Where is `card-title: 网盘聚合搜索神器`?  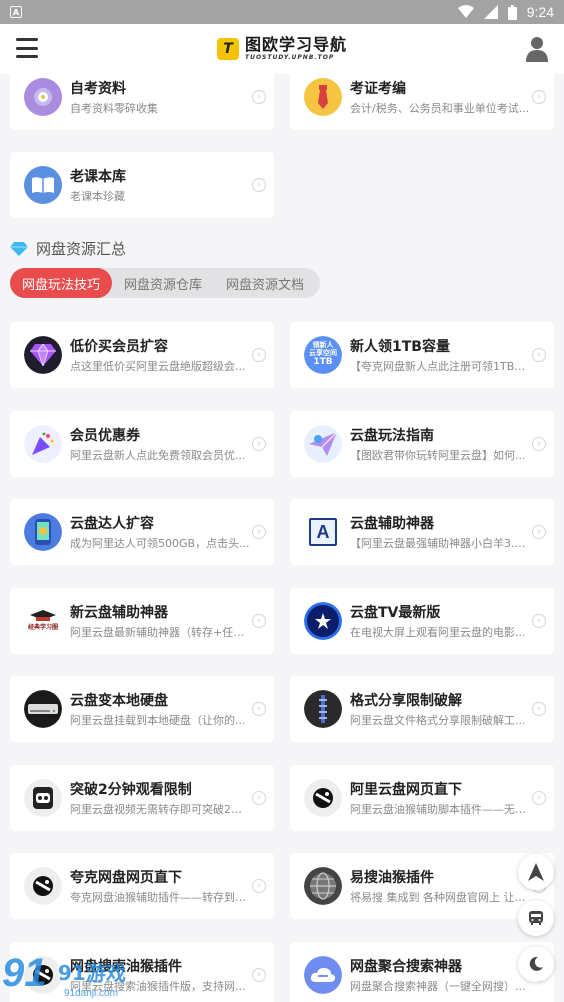
card-title: 网盘聚合搜索神器 is located at coordinates (406, 966).